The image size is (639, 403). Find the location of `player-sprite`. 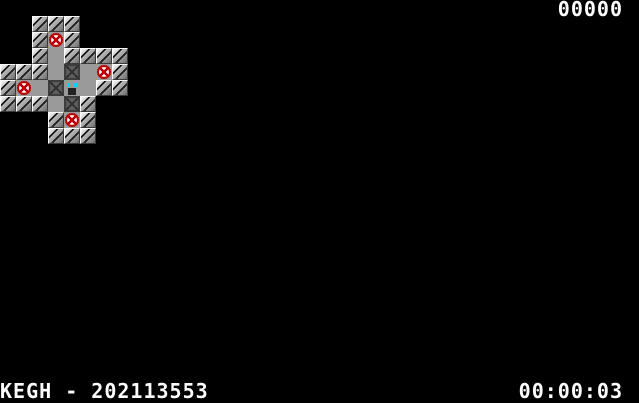

player-sprite is located at coordinates (72, 88).